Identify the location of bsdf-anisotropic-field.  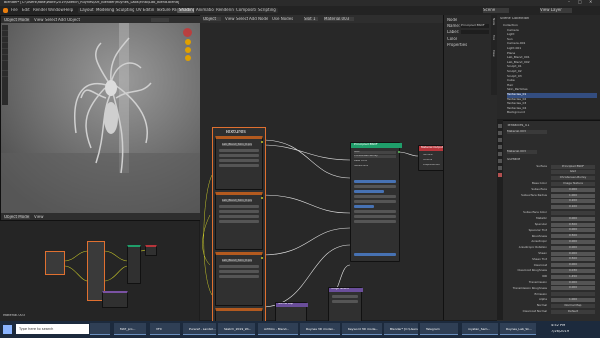
(375, 196).